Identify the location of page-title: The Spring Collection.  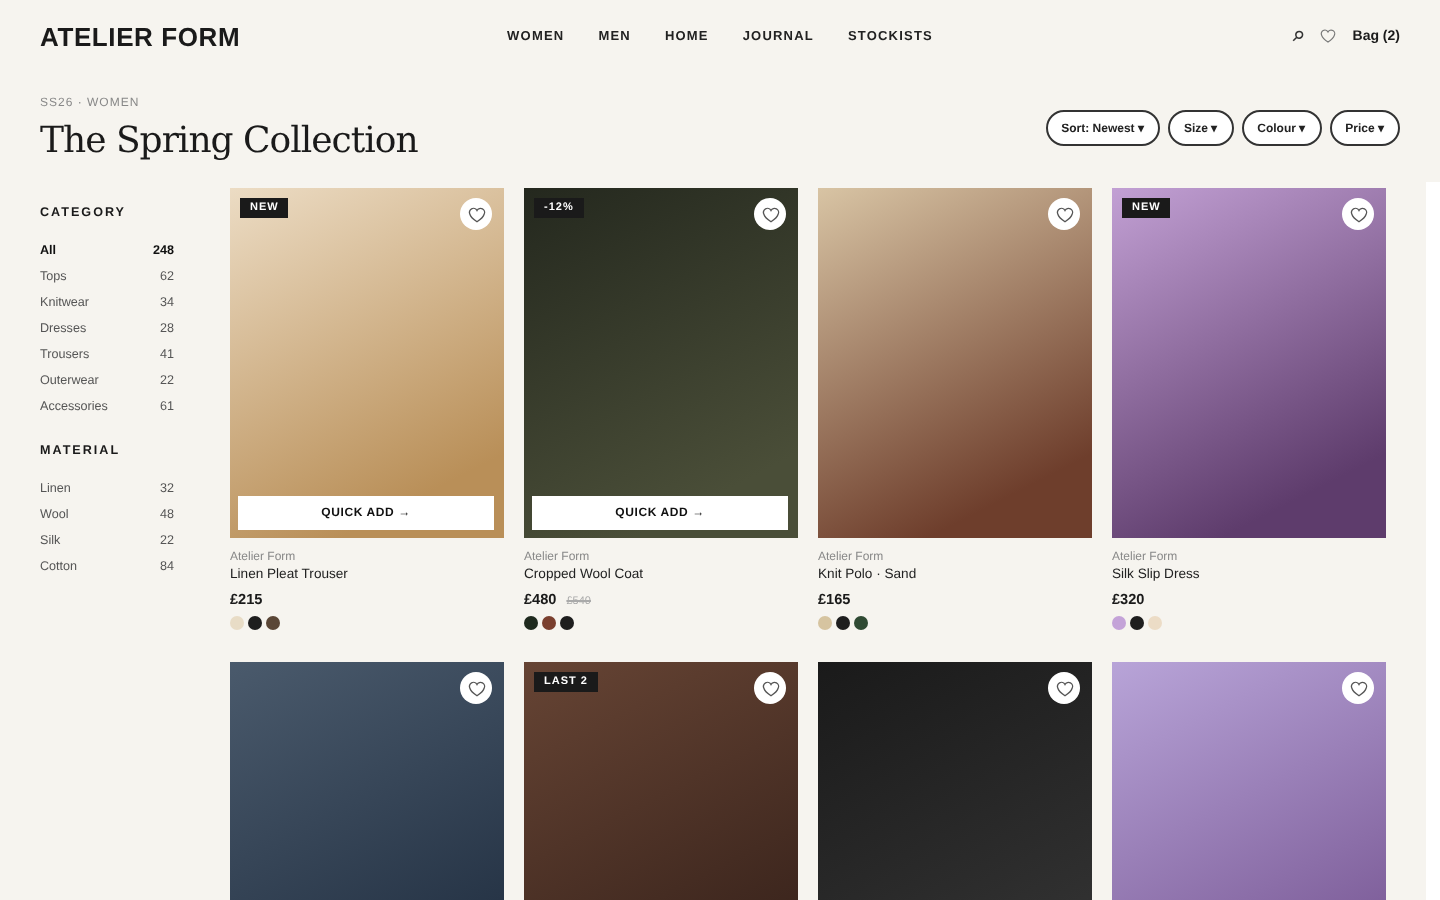
(229, 141).